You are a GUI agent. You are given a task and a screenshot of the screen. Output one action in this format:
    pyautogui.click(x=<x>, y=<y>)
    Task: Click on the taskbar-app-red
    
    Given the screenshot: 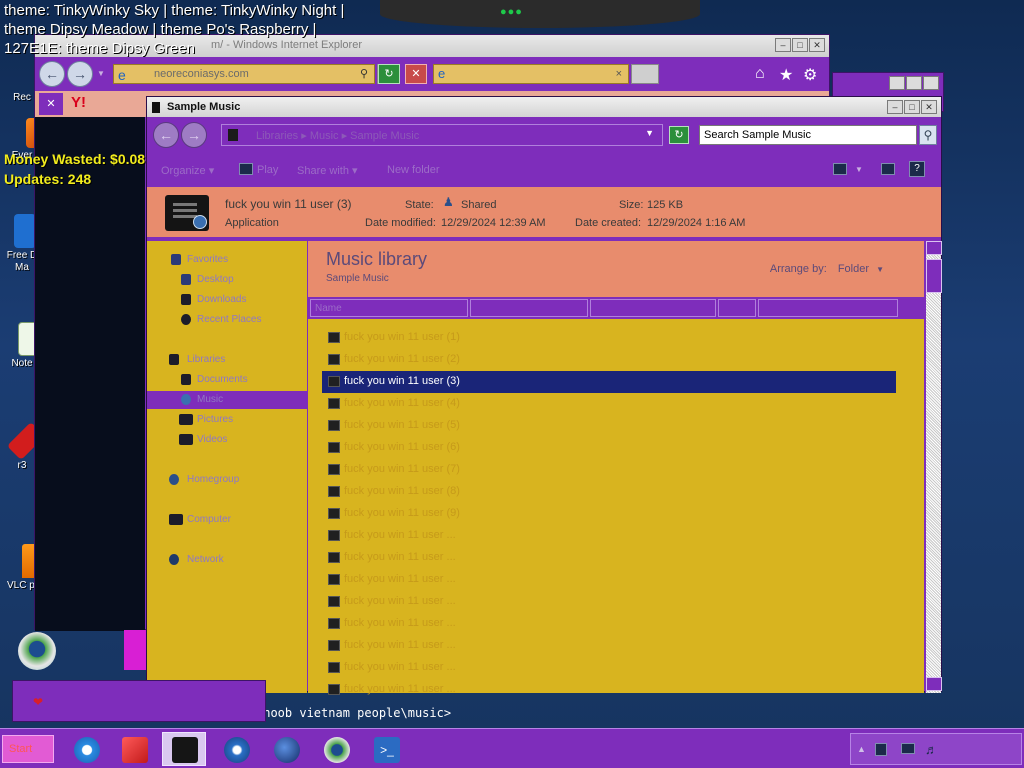 What is the action you would take?
    pyautogui.click(x=134, y=749)
    